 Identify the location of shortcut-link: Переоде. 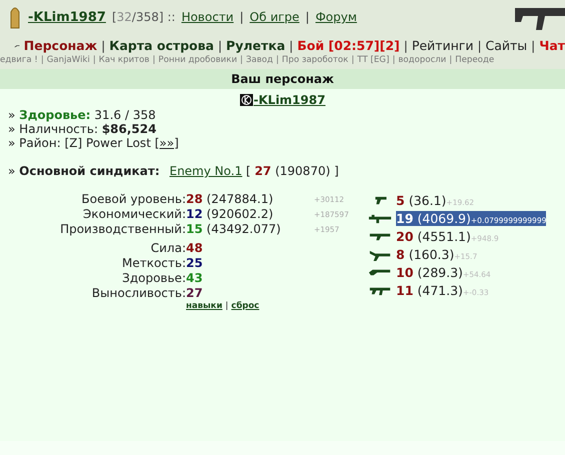
(474, 60).